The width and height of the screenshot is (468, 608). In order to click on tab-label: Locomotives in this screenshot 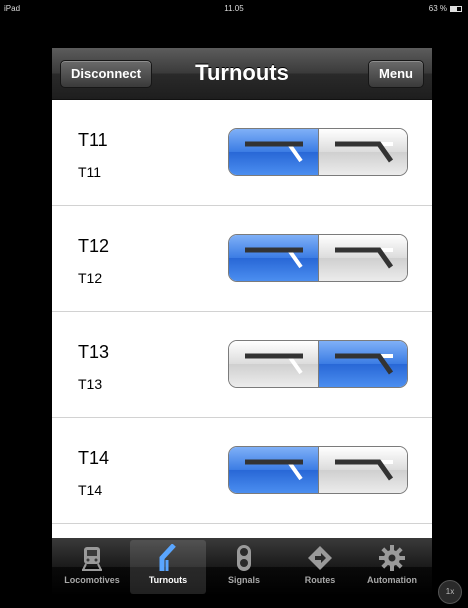, I will do `click(92, 580)`.